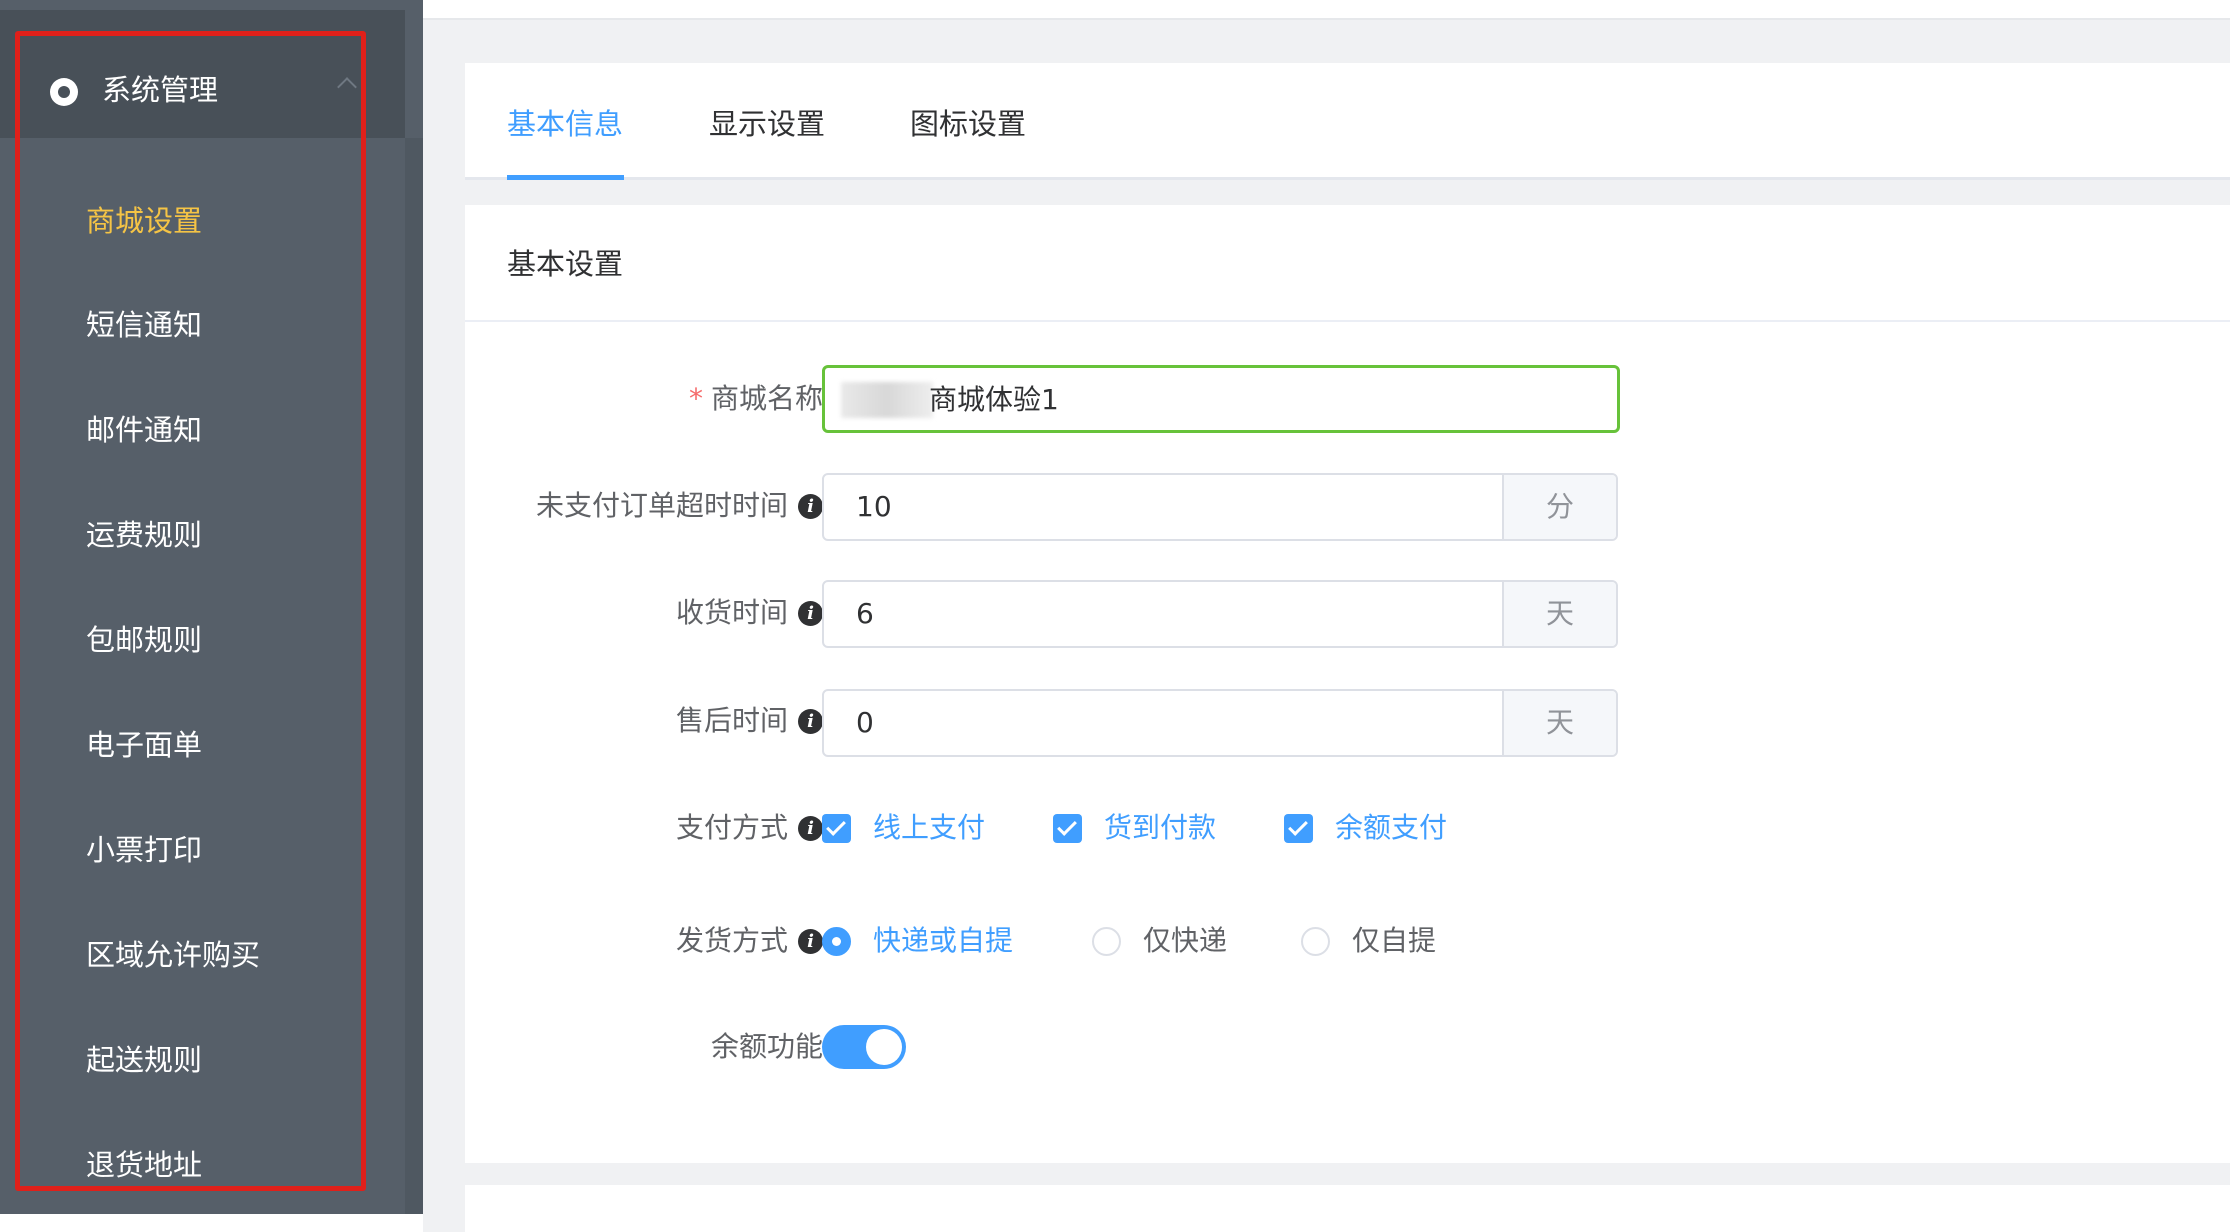 The width and height of the screenshot is (2230, 1232). I want to click on sidebar-item-label: 包邮规则, so click(144, 640).